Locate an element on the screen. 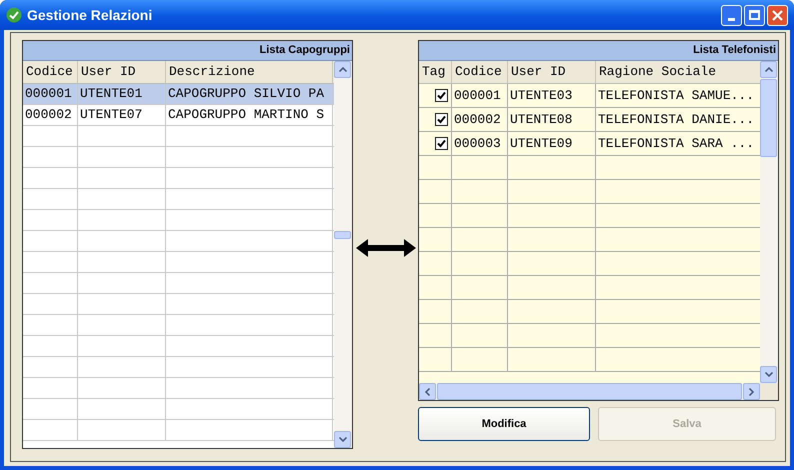 This screenshot has height=470, width=794. table-cell: CAPOGRUPPO MARTINO S is located at coordinates (249, 115).